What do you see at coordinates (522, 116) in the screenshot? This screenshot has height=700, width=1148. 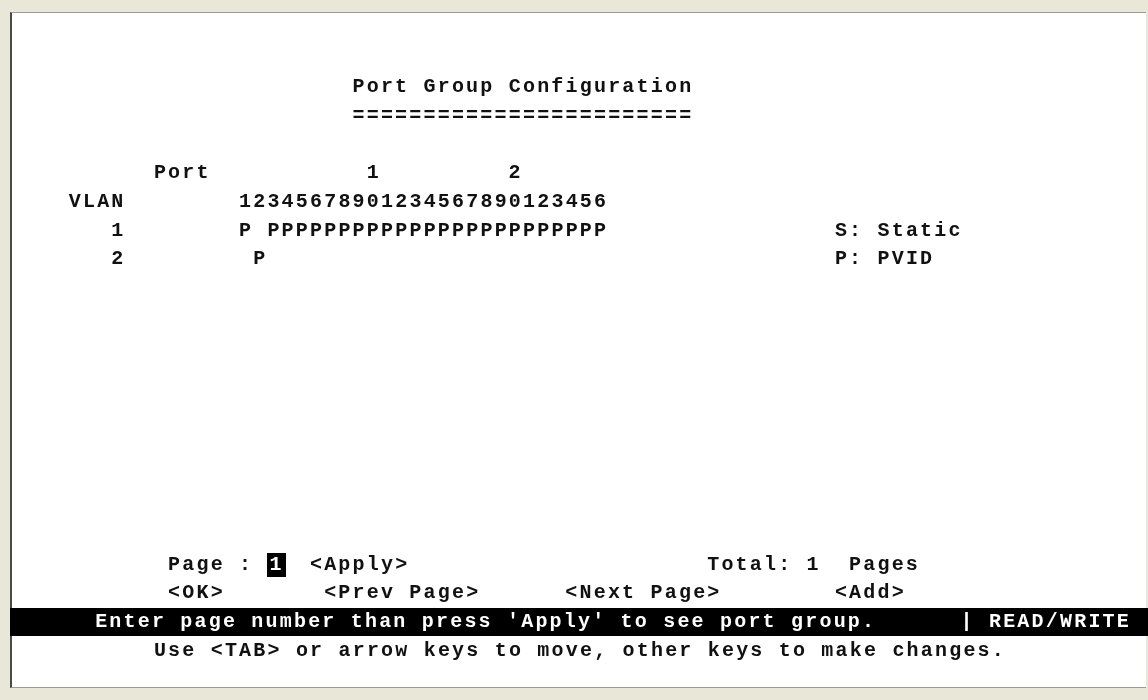 I see `title-underline: ========================` at bounding box center [522, 116].